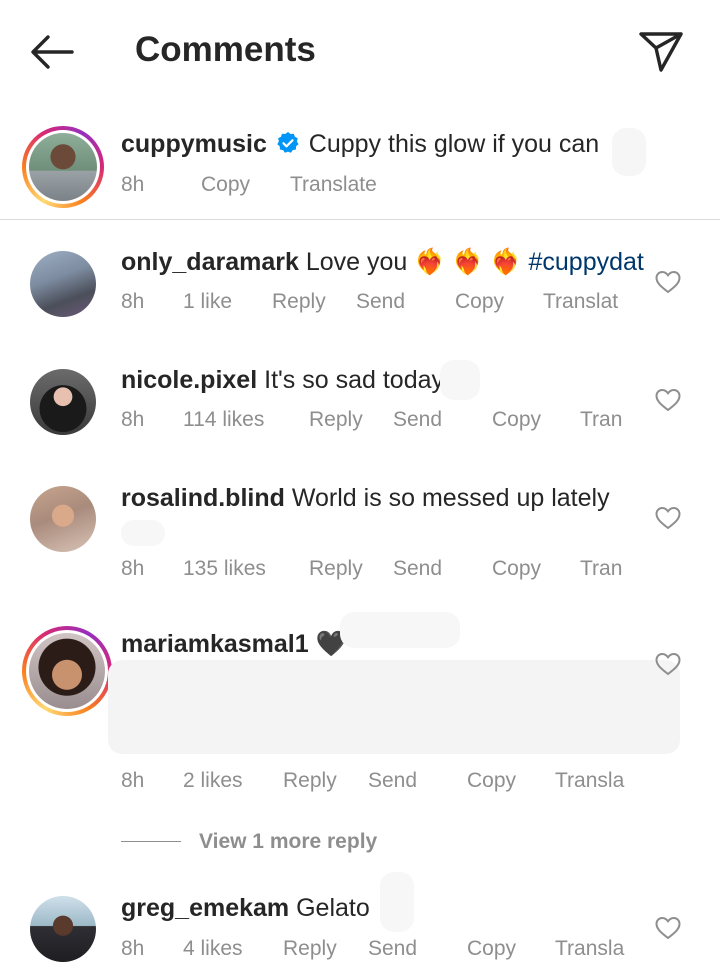  I want to click on comment-body: Love you, so click(356, 262).